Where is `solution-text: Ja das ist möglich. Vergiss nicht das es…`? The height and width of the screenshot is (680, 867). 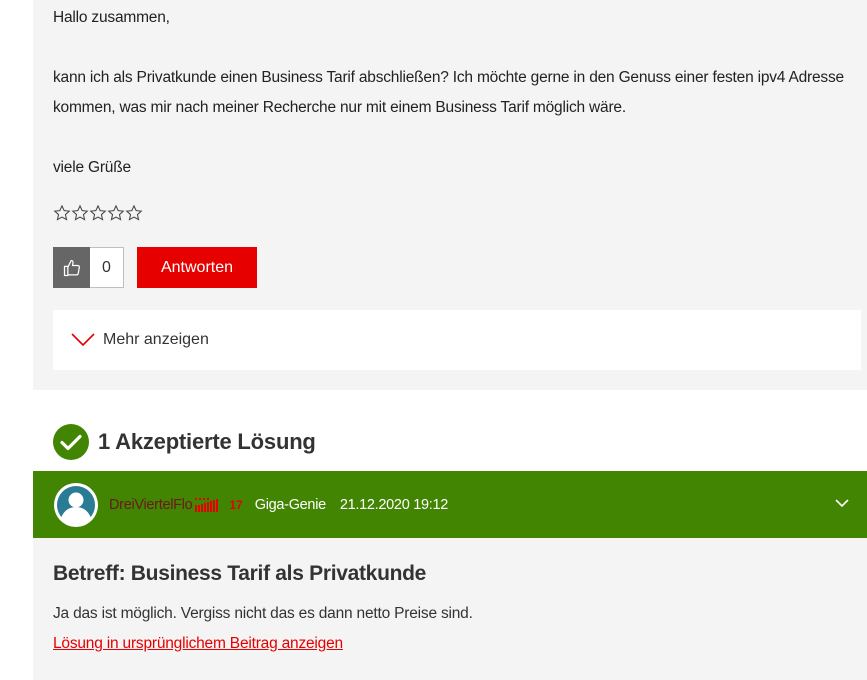 solution-text: Ja das ist möglich. Vergiss nicht das es… is located at coordinates (263, 613).